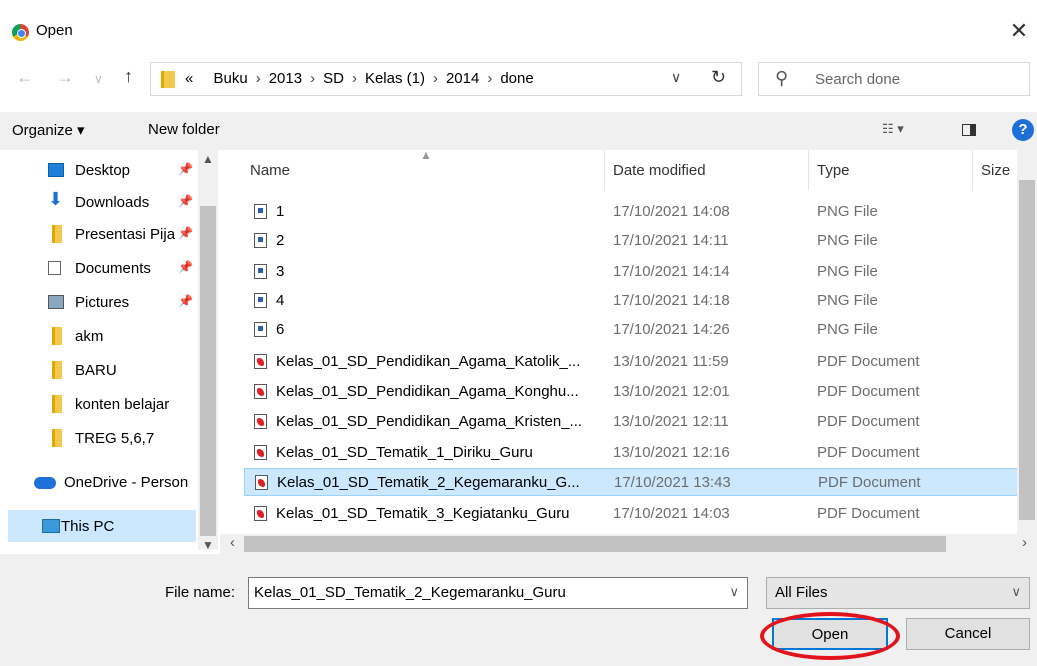  I want to click on column-name: Name, so click(270, 170).